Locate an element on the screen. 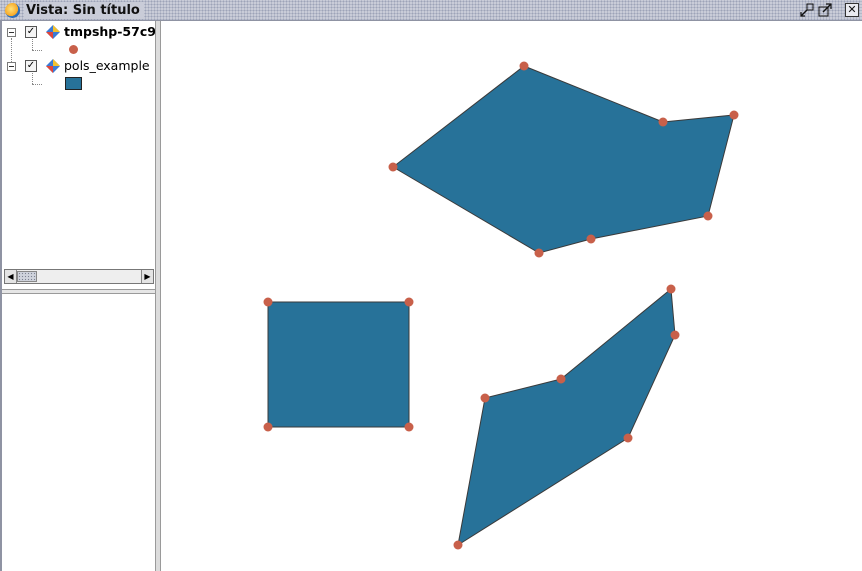  hexagon-polygon is located at coordinates (563, 159).